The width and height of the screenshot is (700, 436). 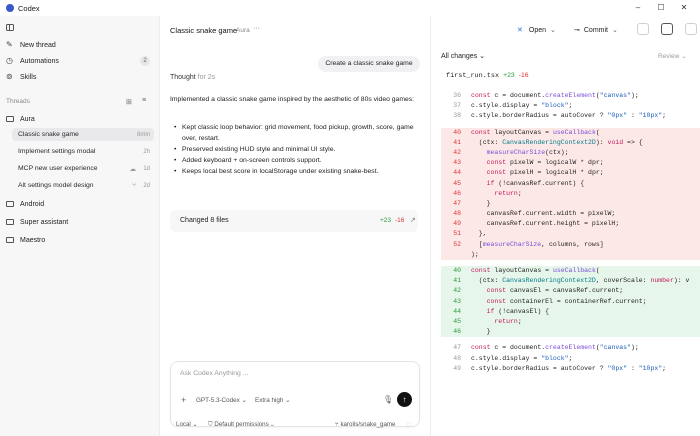 I want to click on review-button: Review ⌄, so click(x=672, y=56).